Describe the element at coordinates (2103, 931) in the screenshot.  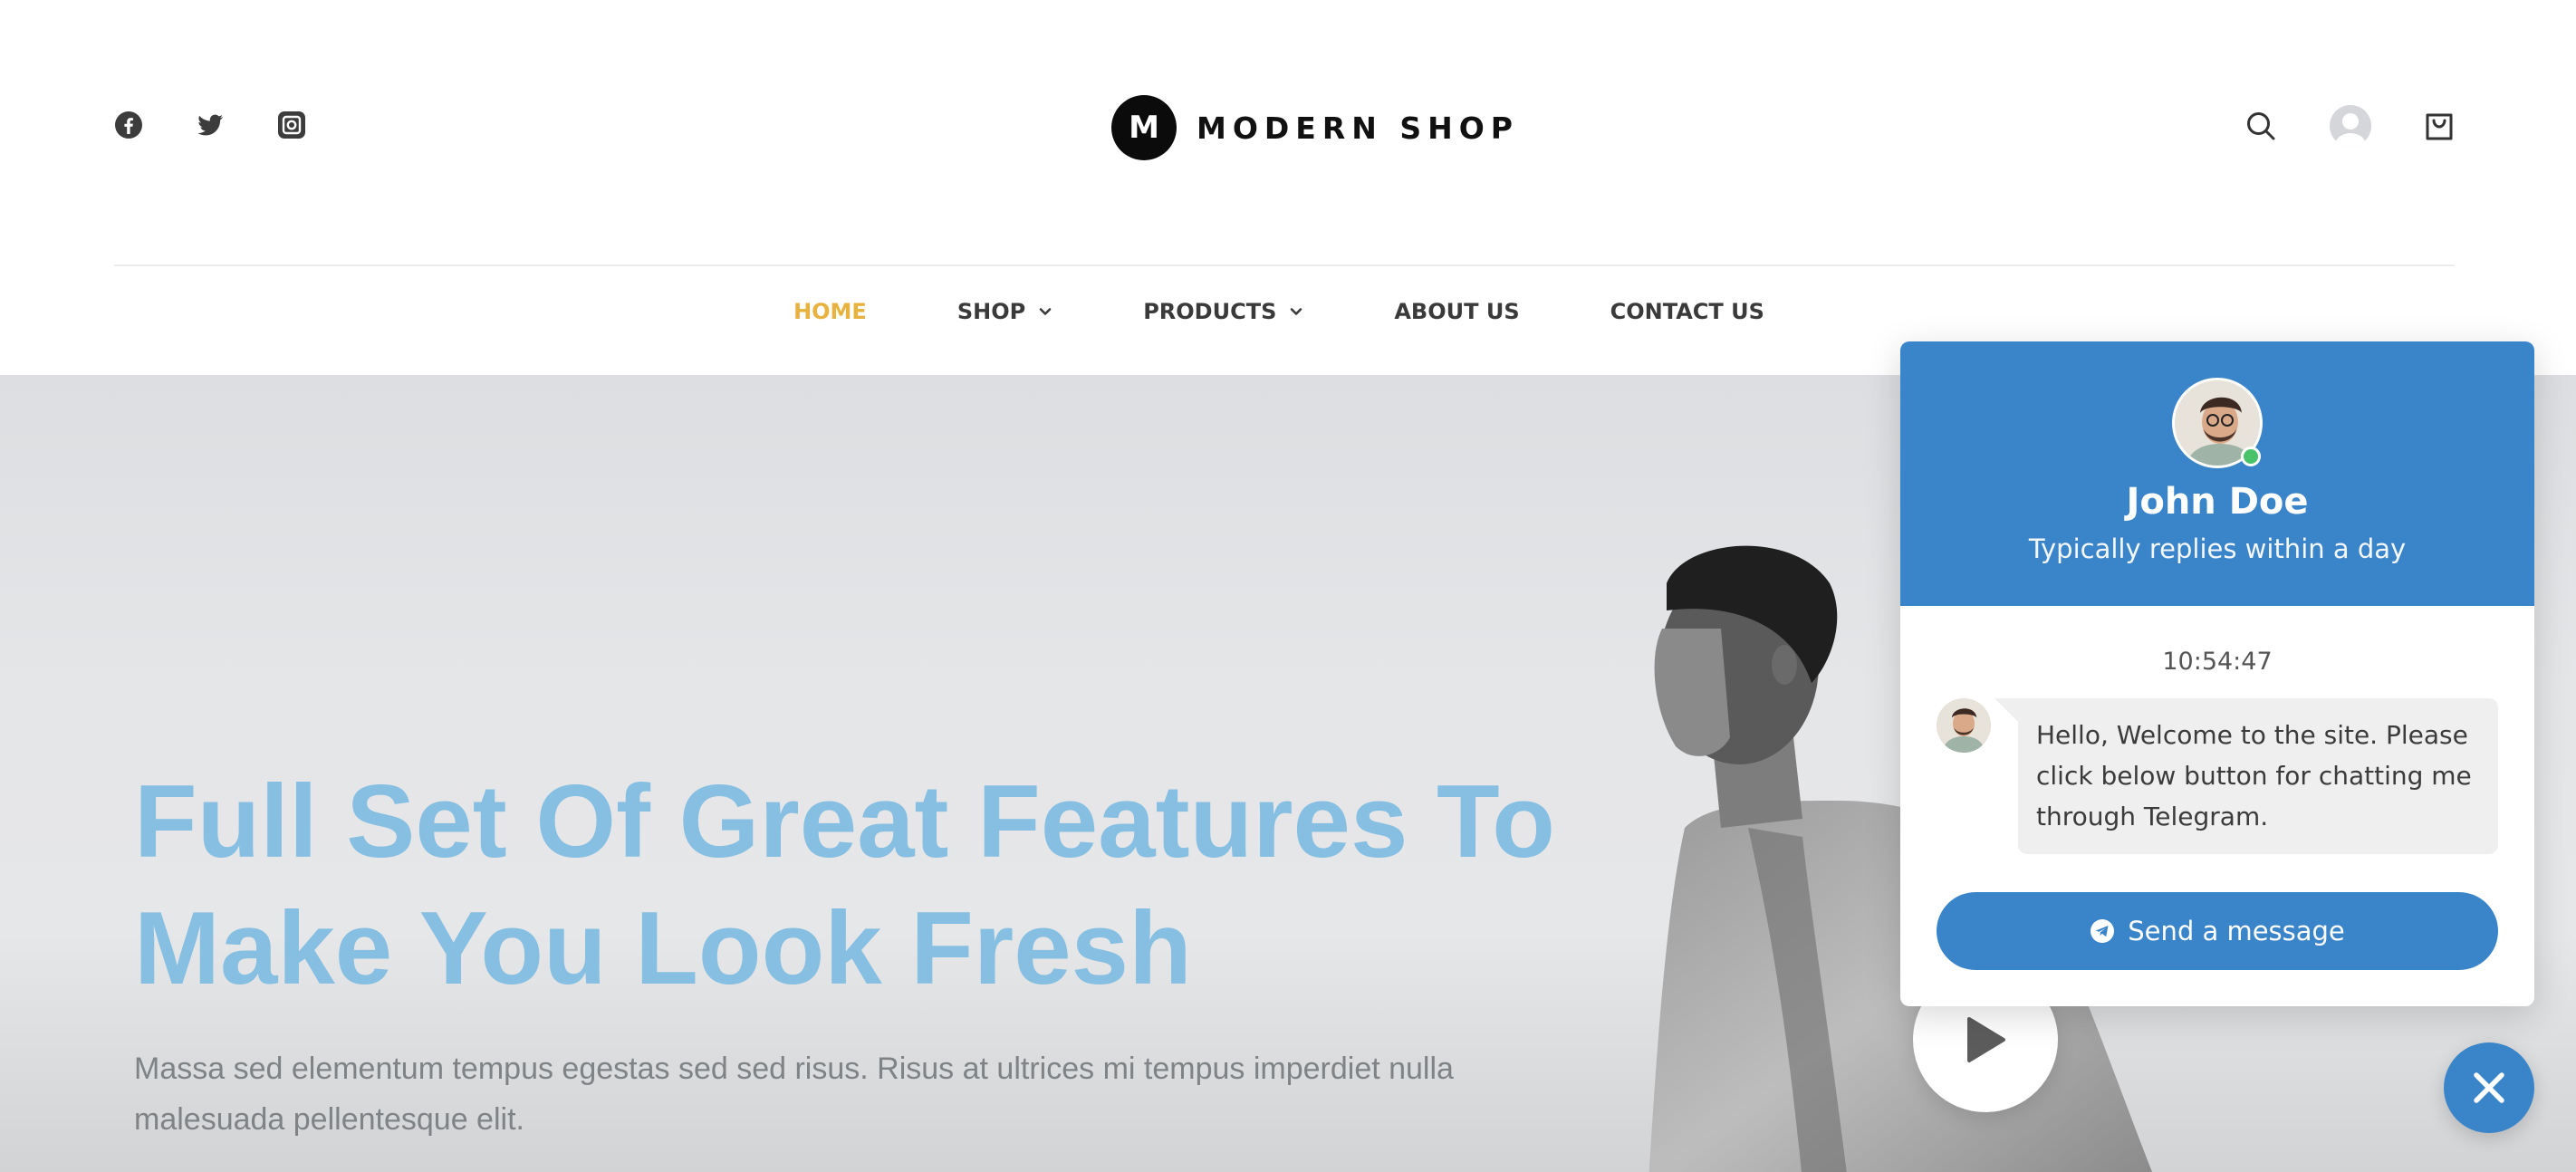
I see `telegram-icon` at that location.